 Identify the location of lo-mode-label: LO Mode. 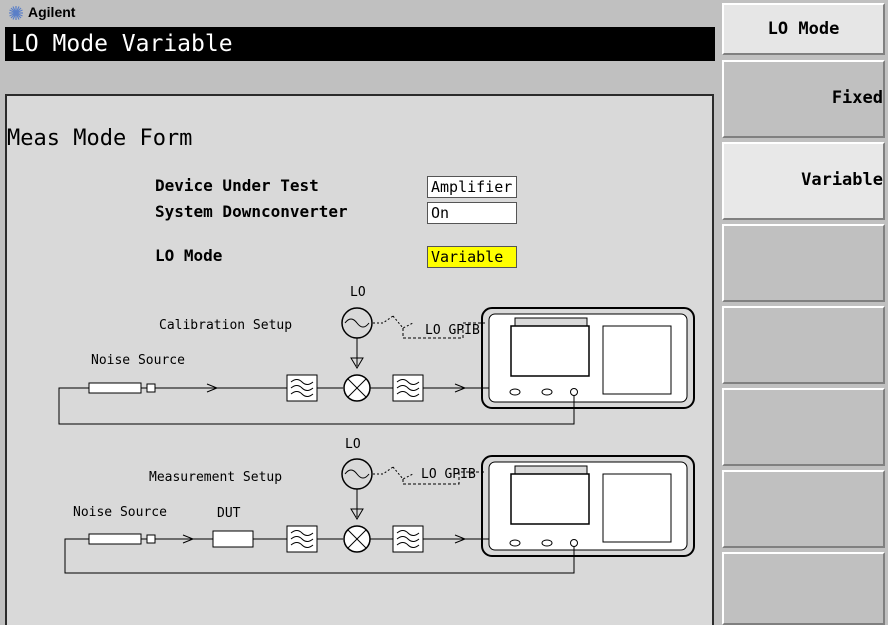
(189, 255).